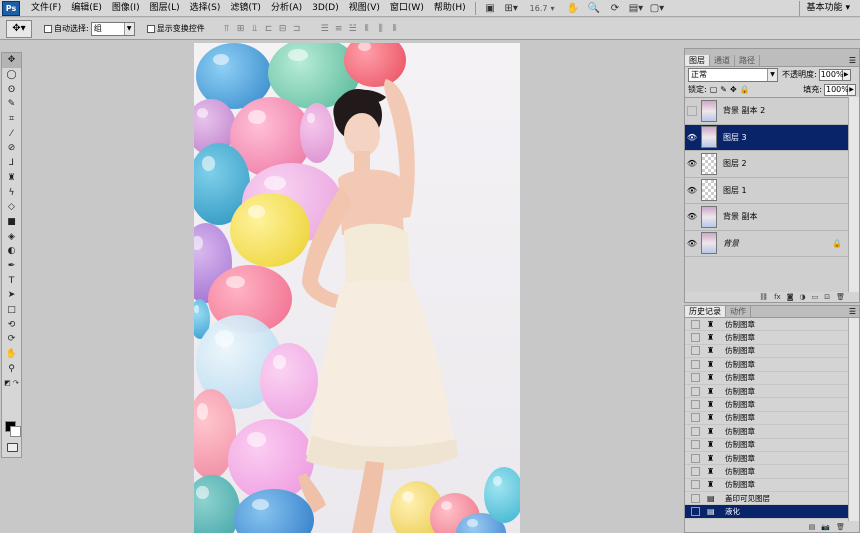  Describe the element at coordinates (11, 324) in the screenshot. I see `3d-rotate-tool-icon: ⟲` at that location.